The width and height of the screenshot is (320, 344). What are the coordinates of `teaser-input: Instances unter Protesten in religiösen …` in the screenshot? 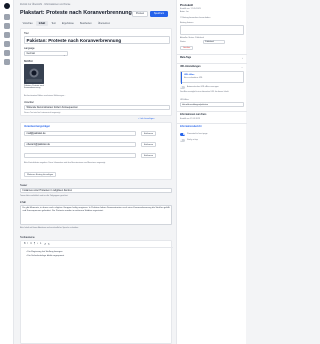 It's located at (96, 190).